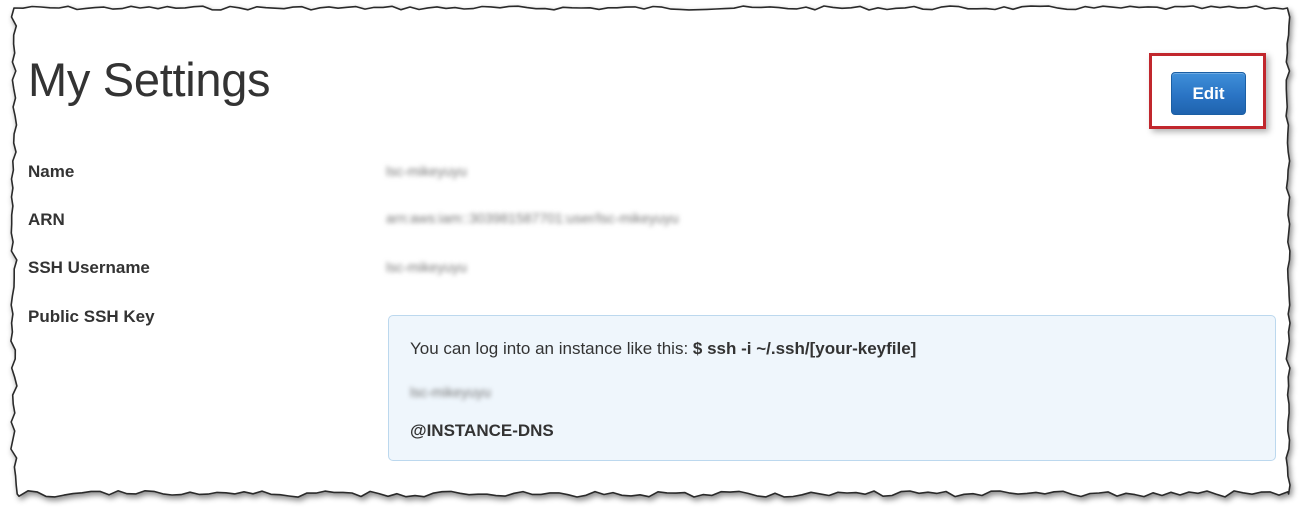  I want to click on name-value: lsc-mikeyuyu, so click(426, 171).